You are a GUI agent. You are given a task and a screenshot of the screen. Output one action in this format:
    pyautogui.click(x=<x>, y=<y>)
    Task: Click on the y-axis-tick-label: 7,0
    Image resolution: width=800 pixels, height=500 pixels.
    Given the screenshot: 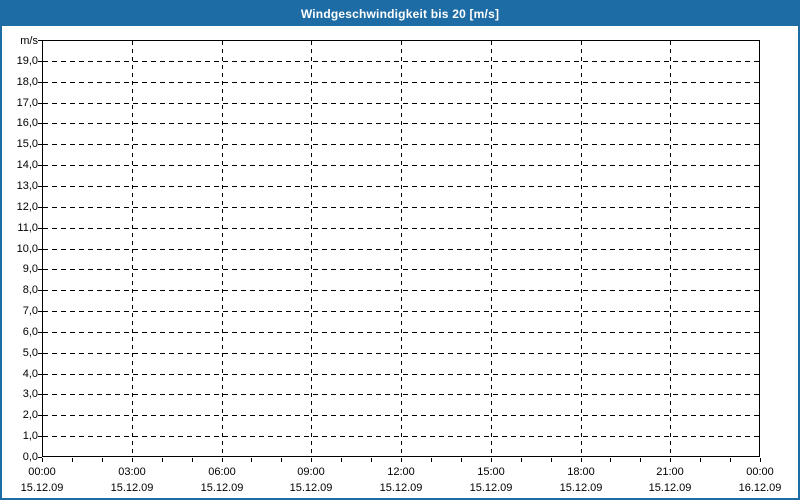 What is the action you would take?
    pyautogui.click(x=30, y=311)
    